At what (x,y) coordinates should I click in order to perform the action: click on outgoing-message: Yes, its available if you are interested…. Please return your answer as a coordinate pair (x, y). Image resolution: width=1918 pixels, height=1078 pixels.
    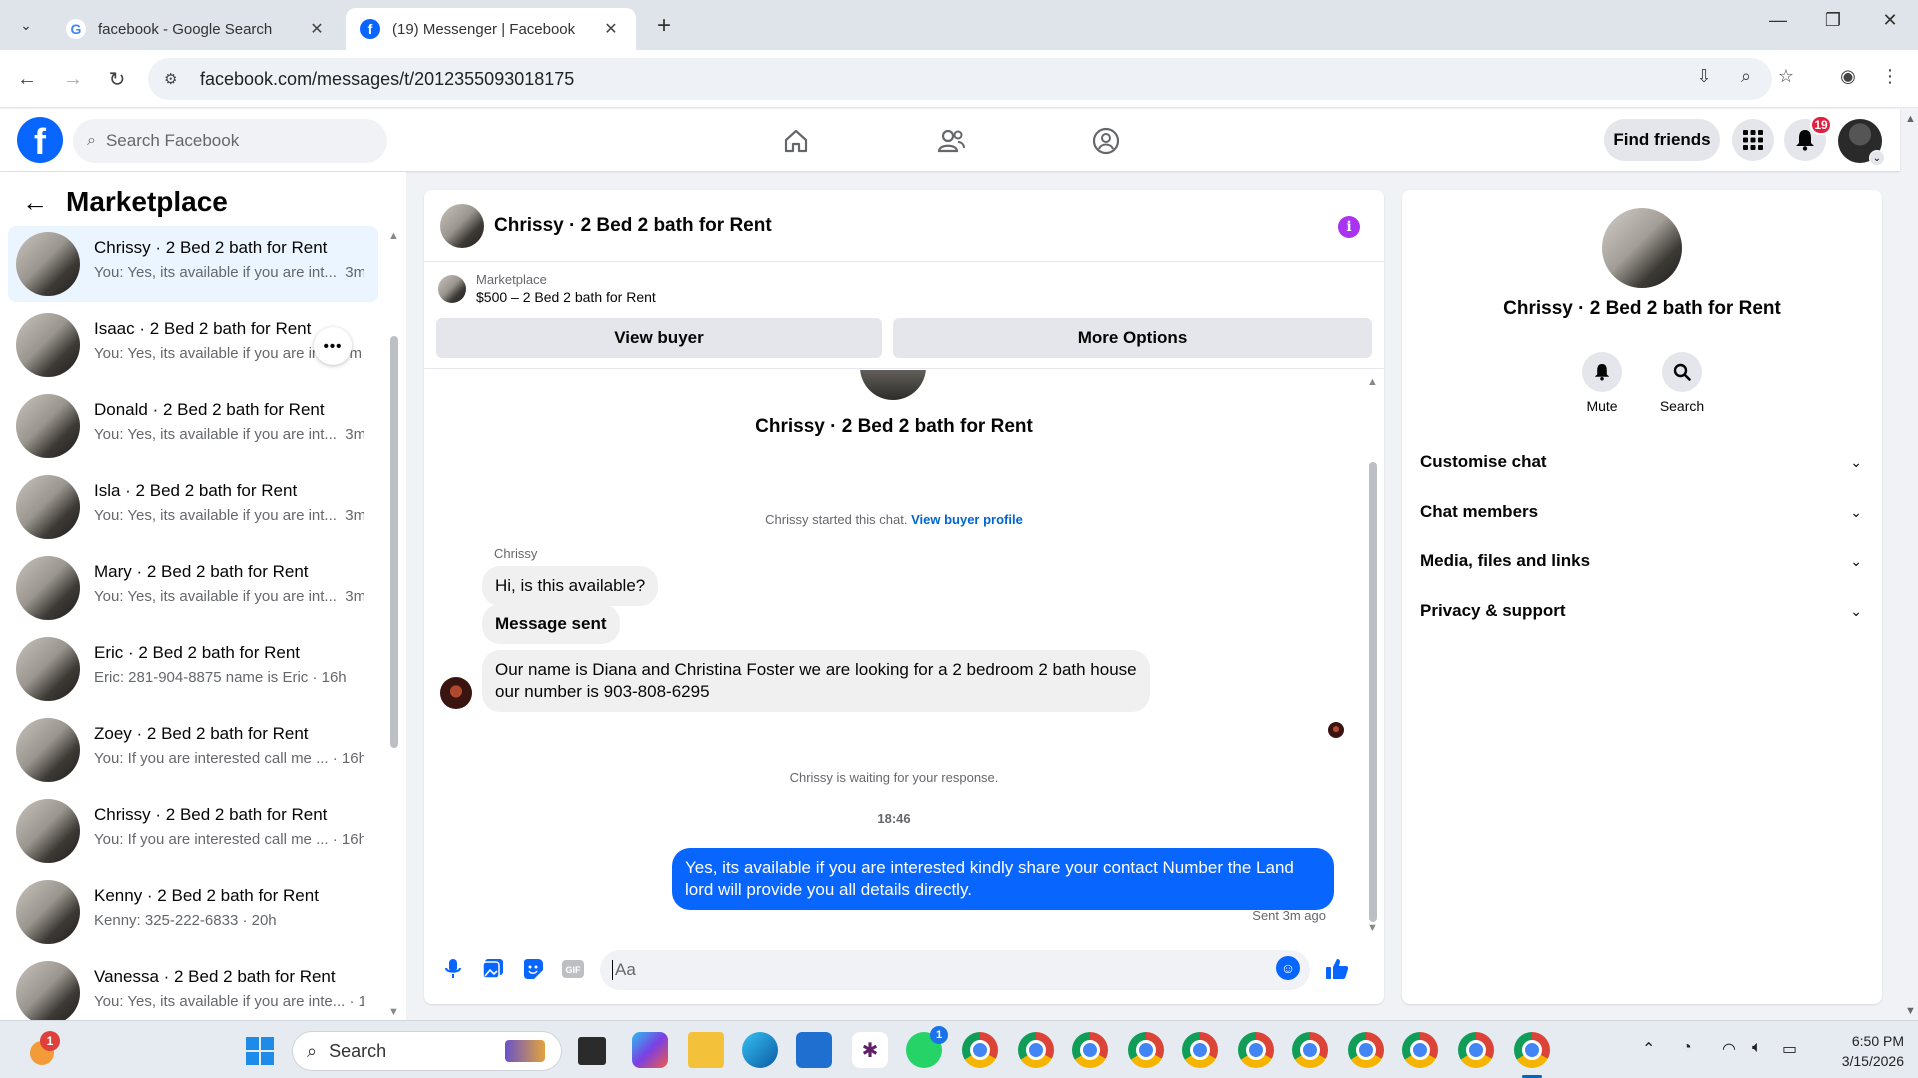
    Looking at the image, I should click on (1003, 879).